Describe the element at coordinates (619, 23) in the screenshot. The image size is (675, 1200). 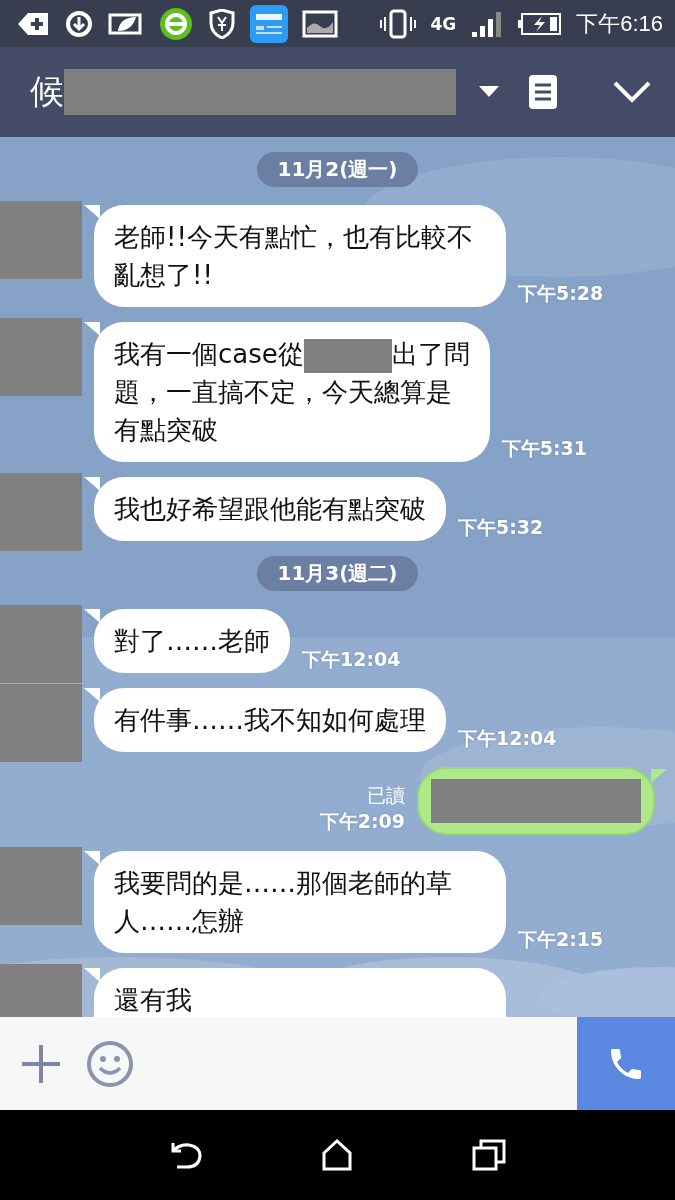
I see `status-time: 下午6:16` at that location.